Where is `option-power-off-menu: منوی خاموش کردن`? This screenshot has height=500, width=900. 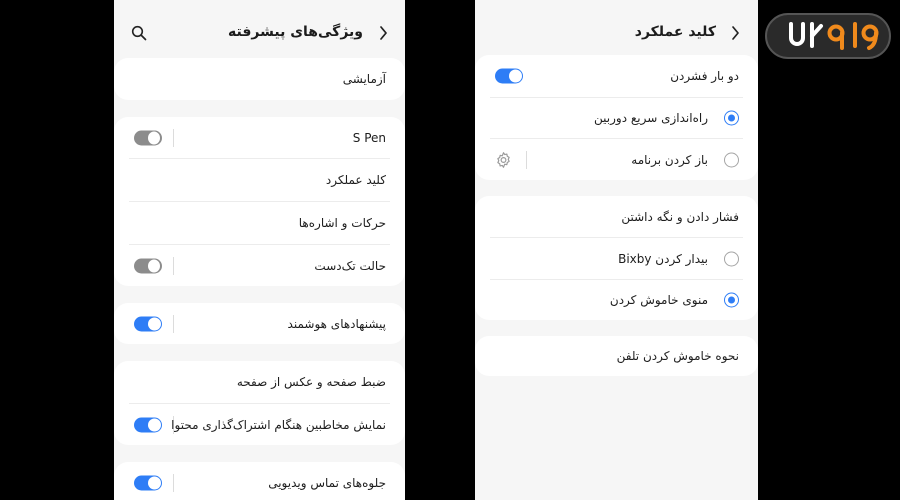
option-power-off-menu: منوی خاموش کردن is located at coordinates (616, 300).